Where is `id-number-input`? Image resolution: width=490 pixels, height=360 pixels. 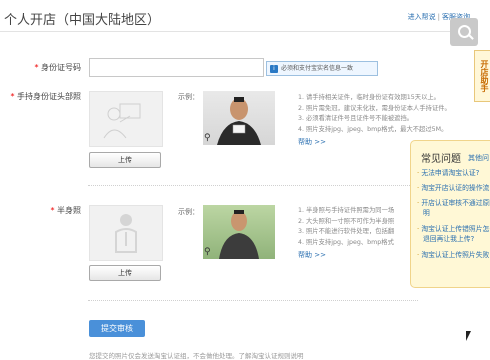
id-number-input is located at coordinates (176, 67).